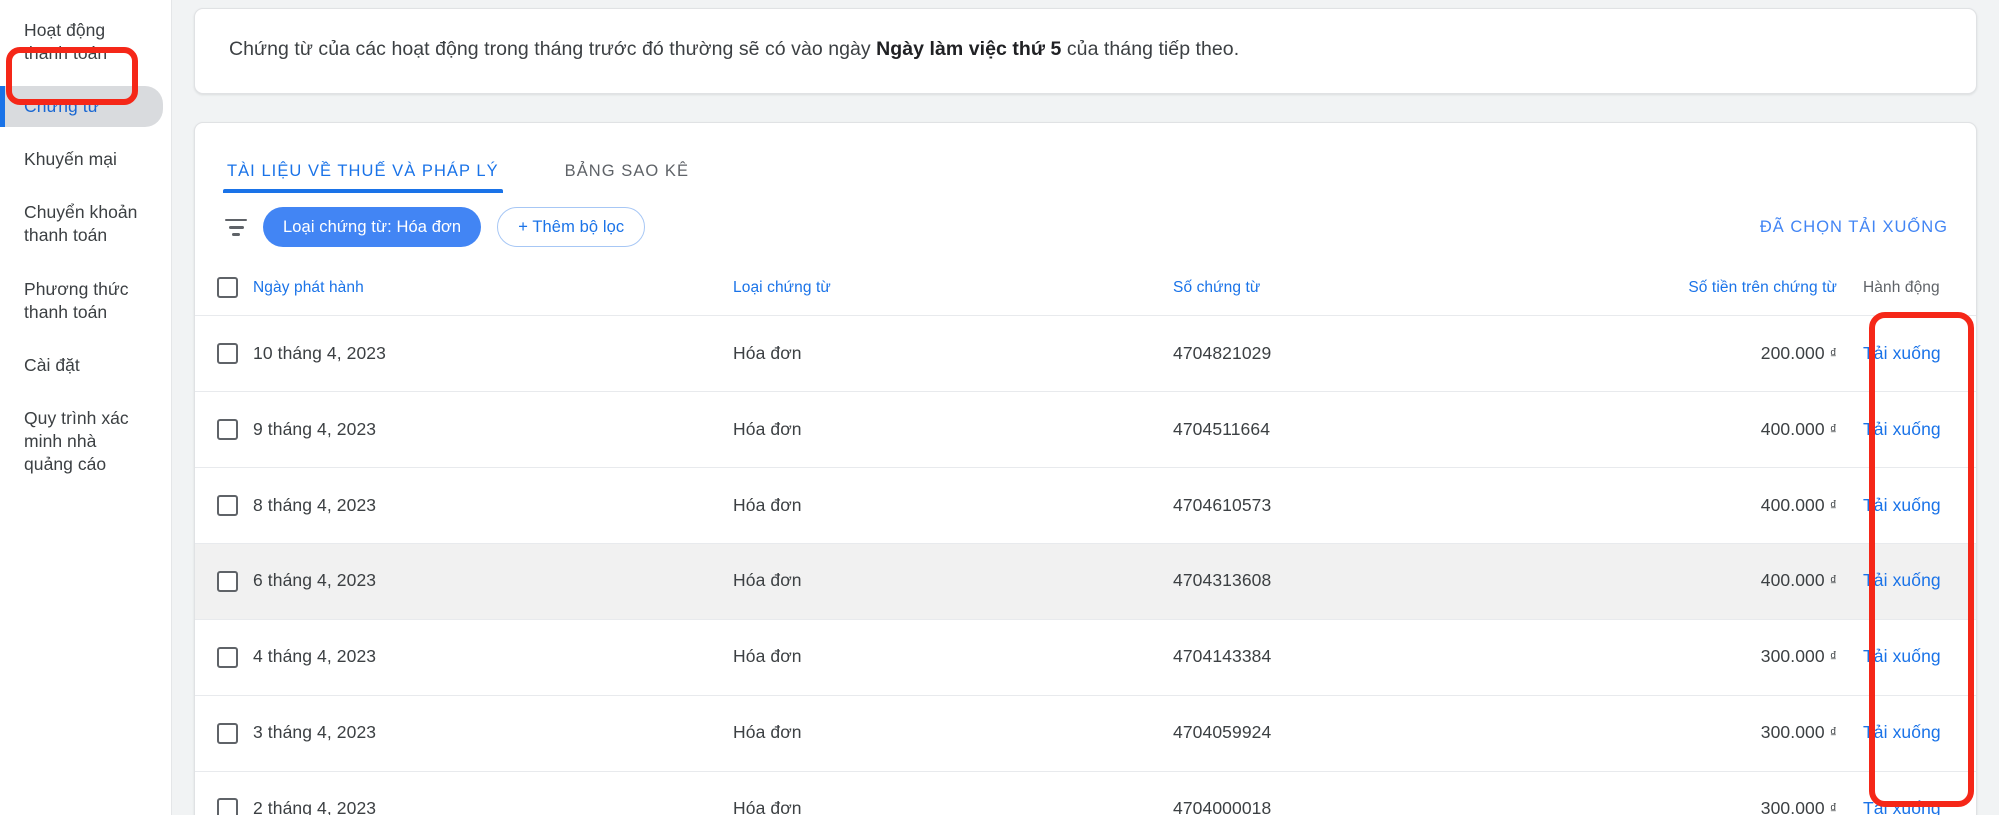  I want to click on cell-issue-date: 9 tháng 4, 2023, so click(493, 430).